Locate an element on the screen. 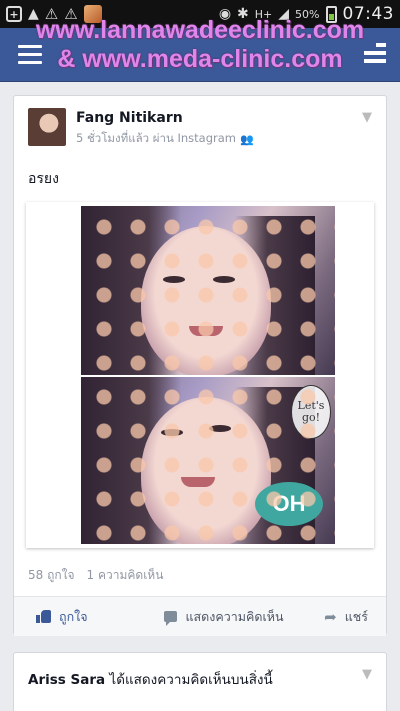 This screenshot has height=711, width=400. battery-icon is located at coordinates (331, 14).